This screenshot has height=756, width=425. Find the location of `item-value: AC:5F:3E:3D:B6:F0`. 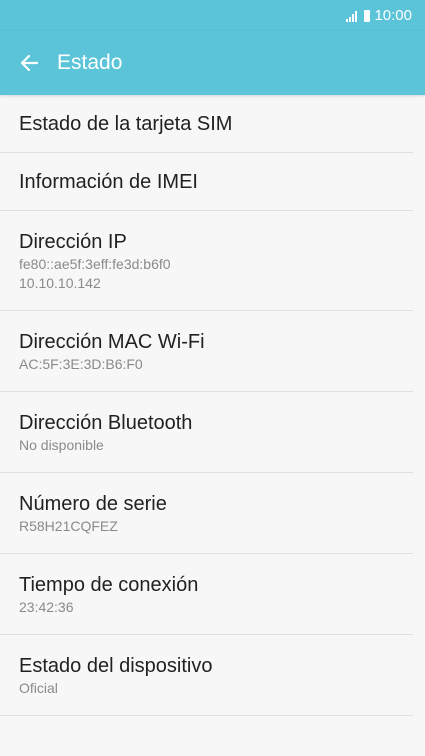

item-value: AC:5F:3E:3D:B6:F0 is located at coordinates (81, 363).